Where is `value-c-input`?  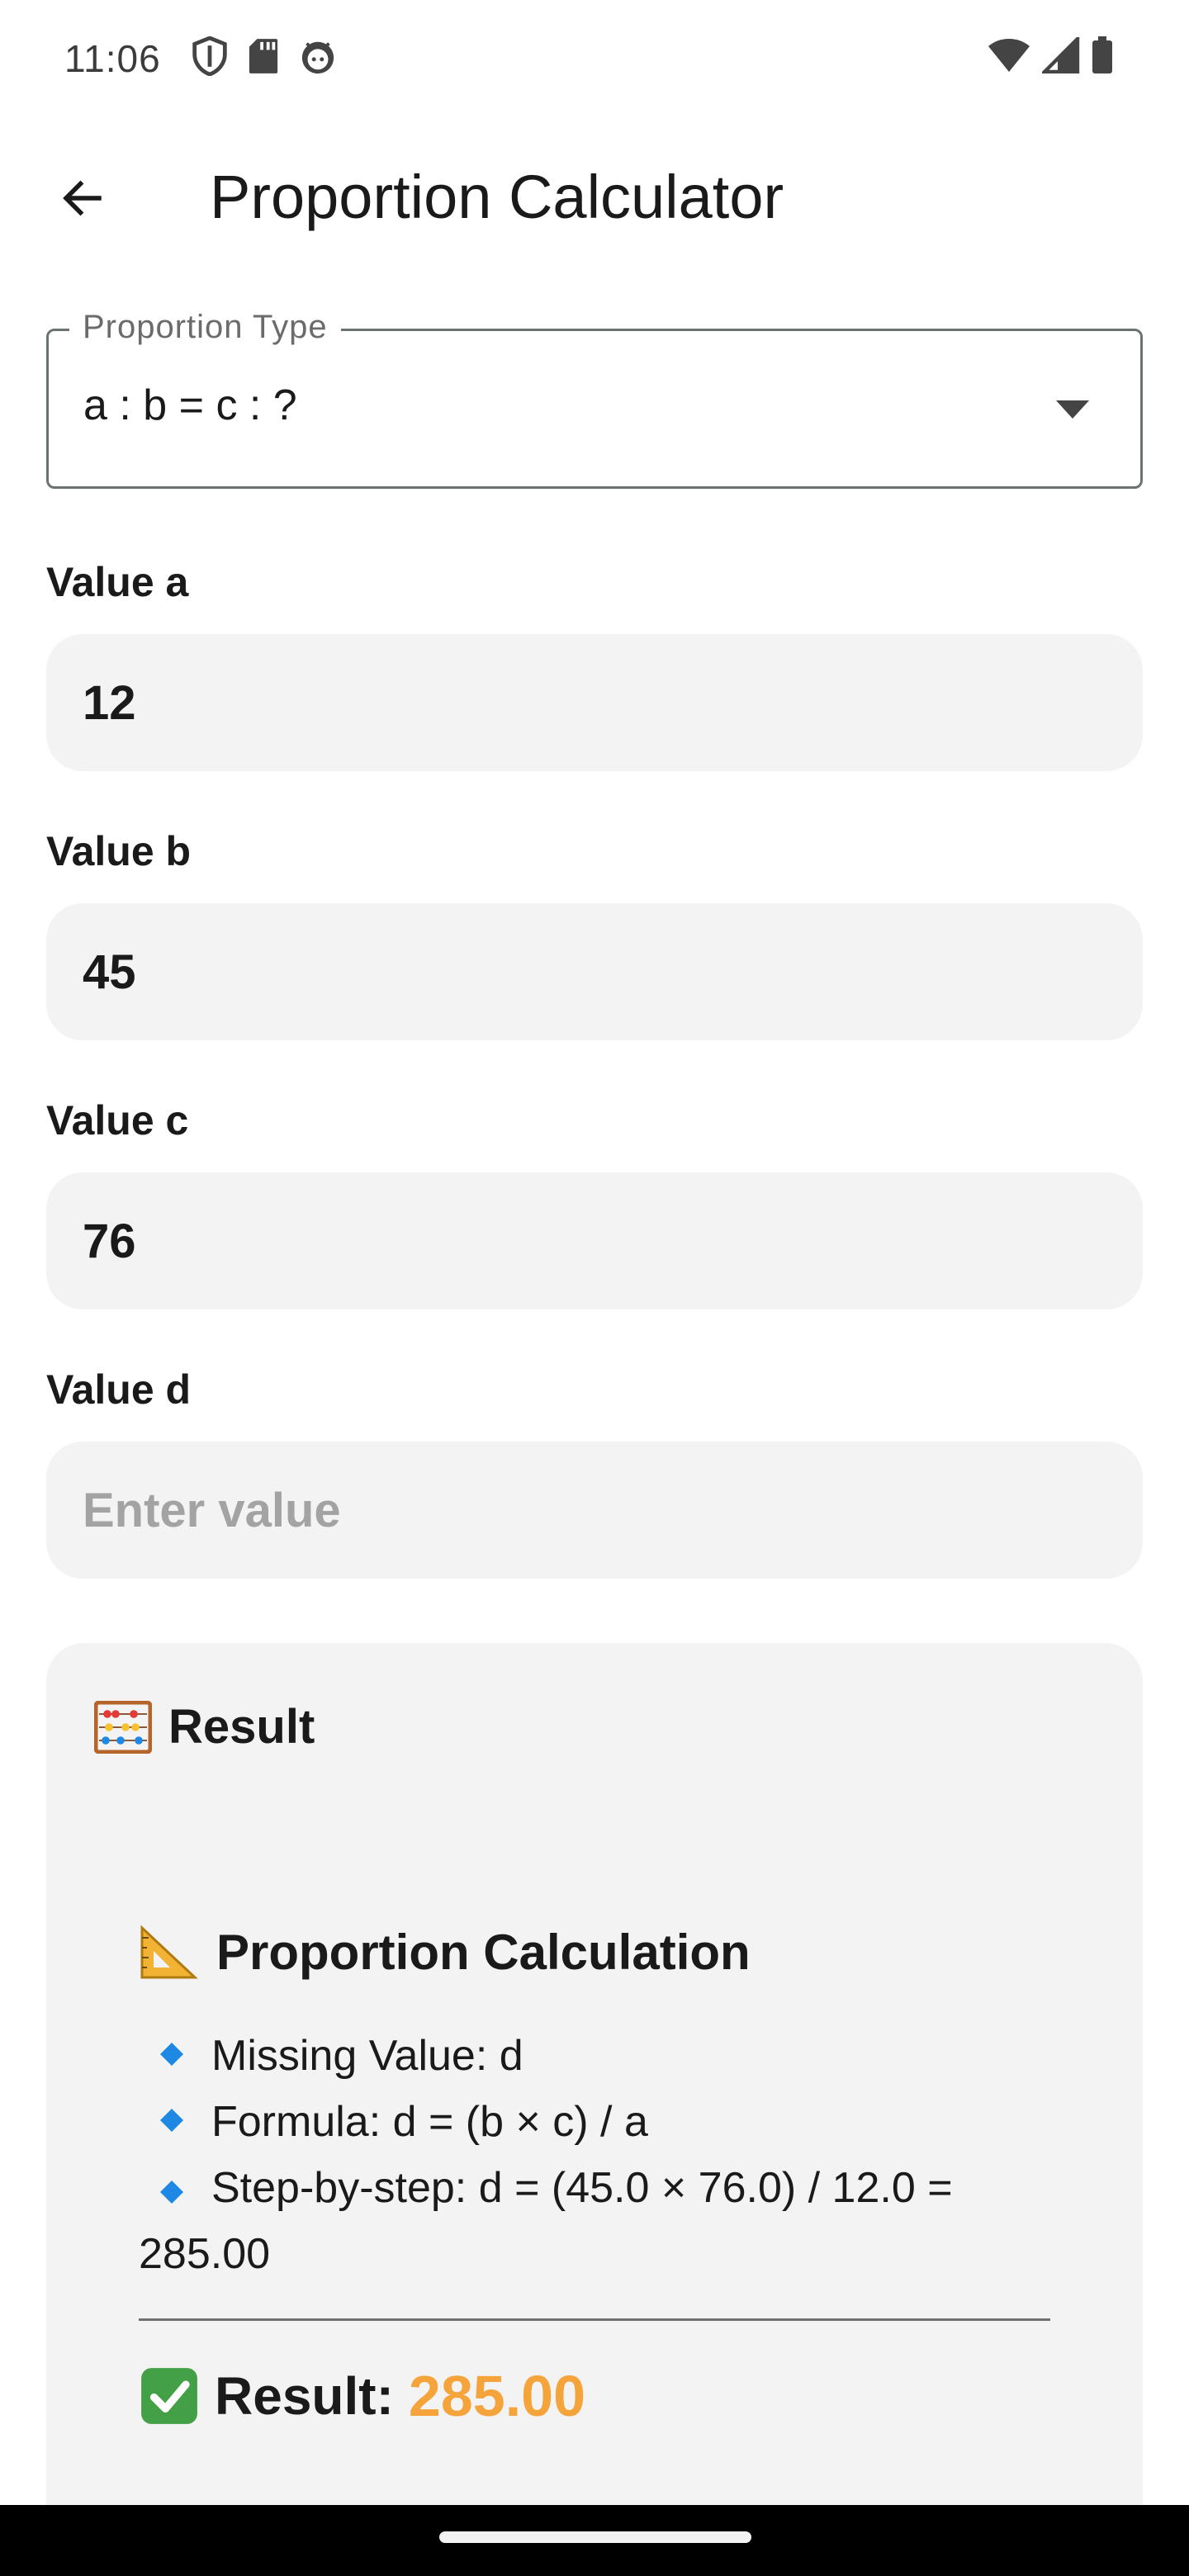
value-c-input is located at coordinates (594, 1240).